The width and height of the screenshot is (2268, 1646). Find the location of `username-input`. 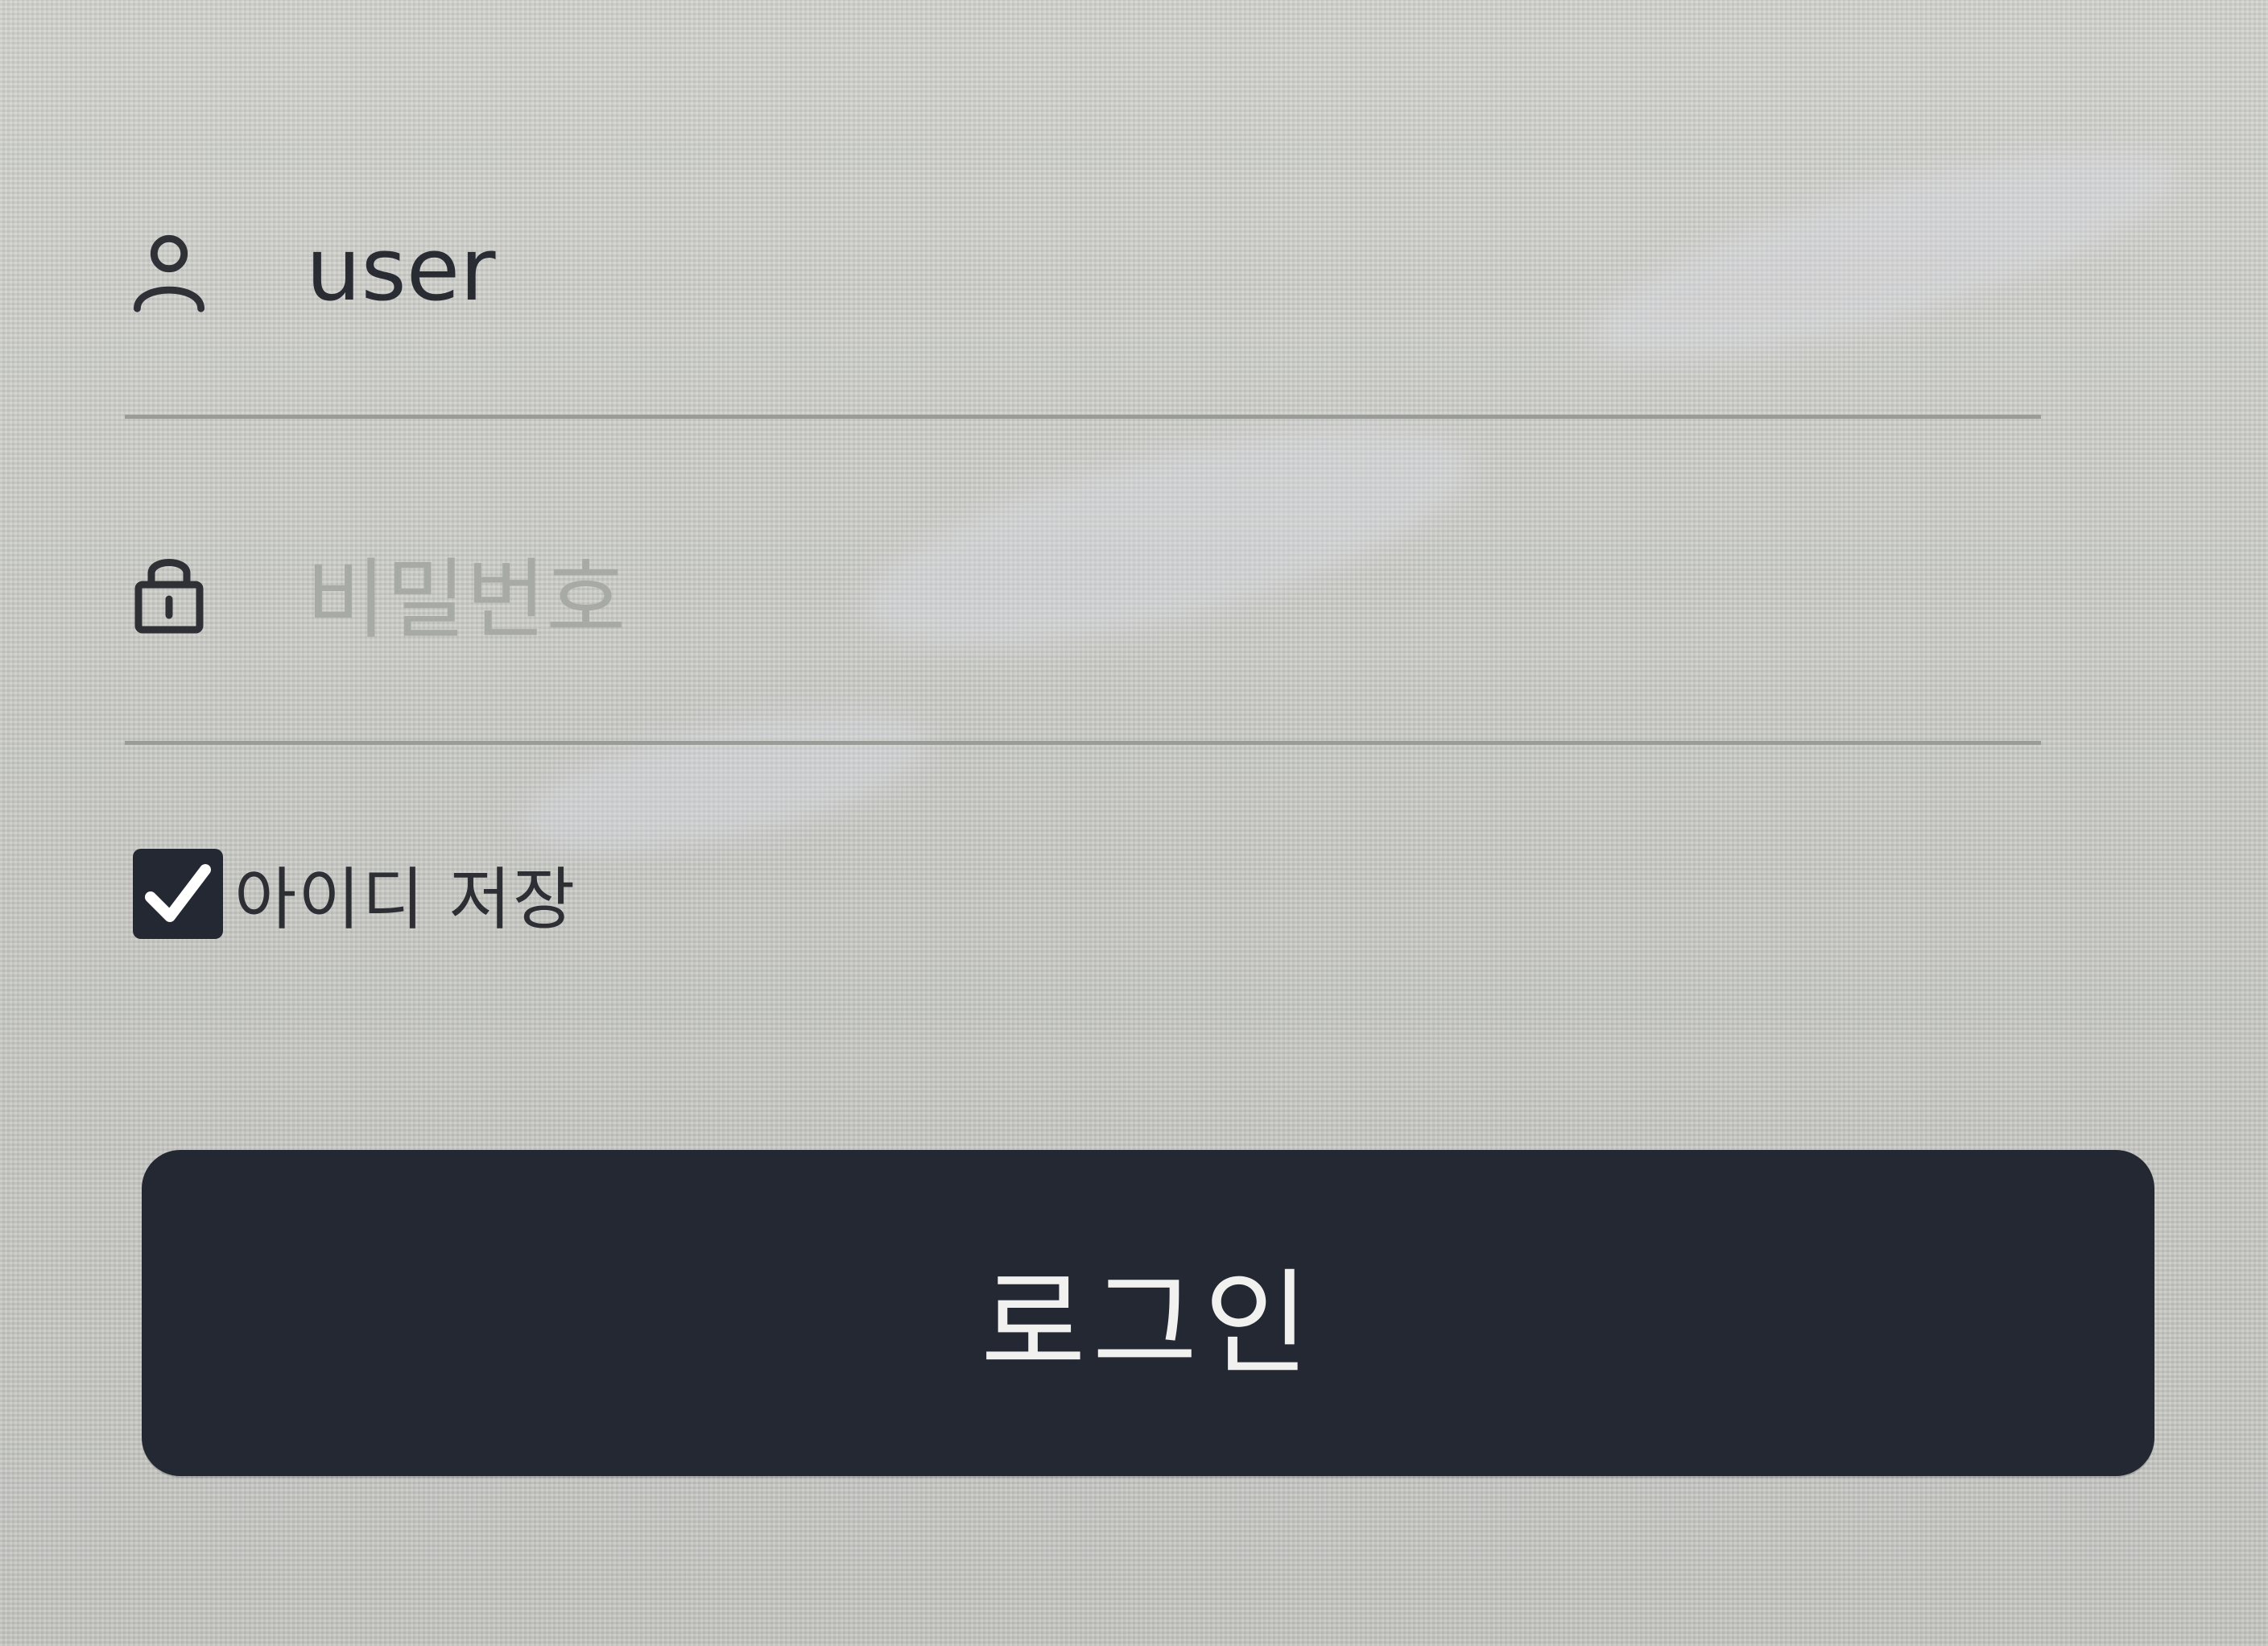

username-input is located at coordinates (1131, 269).